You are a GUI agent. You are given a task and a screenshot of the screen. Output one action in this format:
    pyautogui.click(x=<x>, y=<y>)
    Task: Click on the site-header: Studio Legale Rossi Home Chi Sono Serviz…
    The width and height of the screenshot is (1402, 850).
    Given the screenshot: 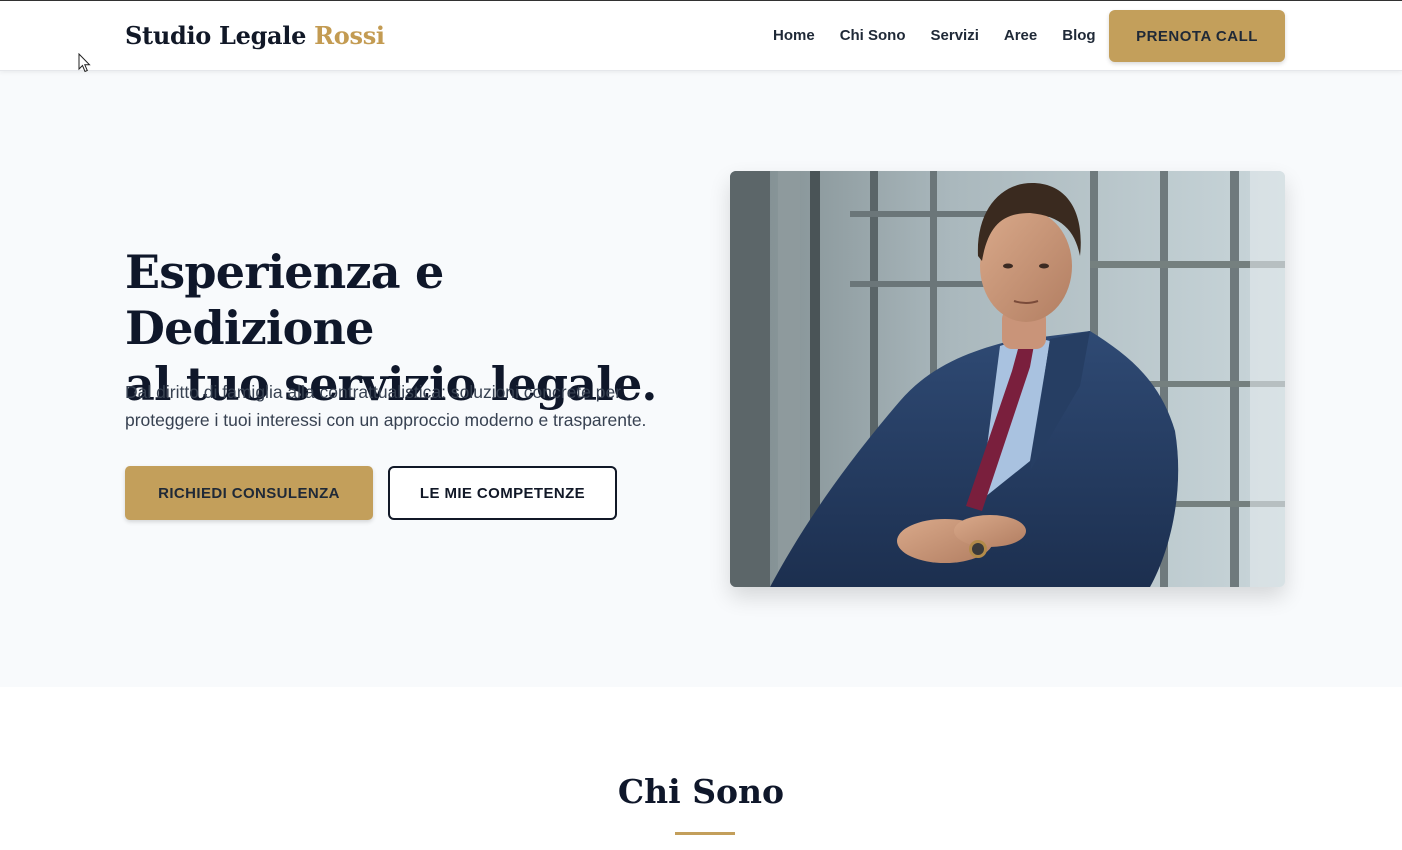 What is the action you would take?
    pyautogui.click(x=701, y=36)
    